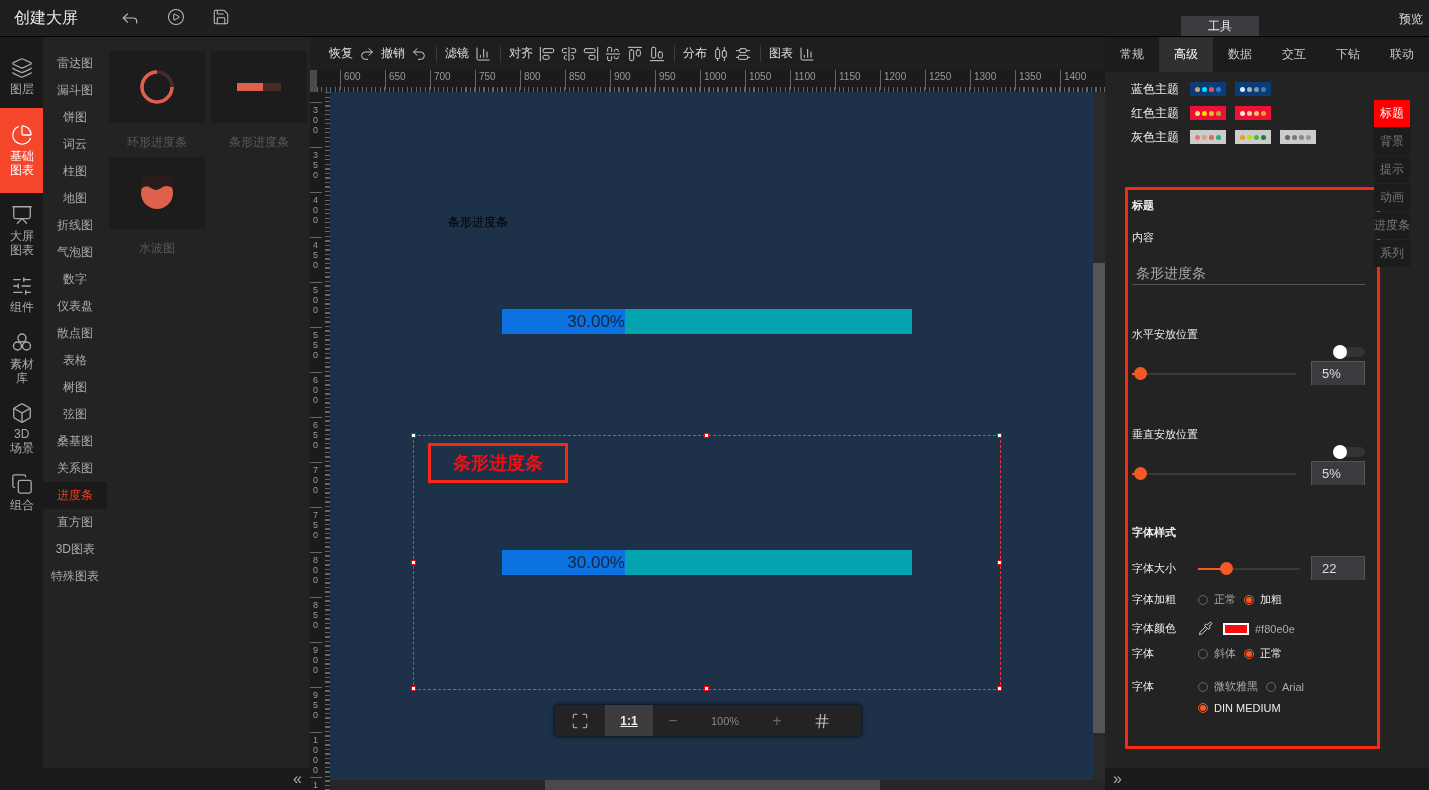  Describe the element at coordinates (1240, 54) in the screenshot. I see `settings-tab: 数据` at that location.